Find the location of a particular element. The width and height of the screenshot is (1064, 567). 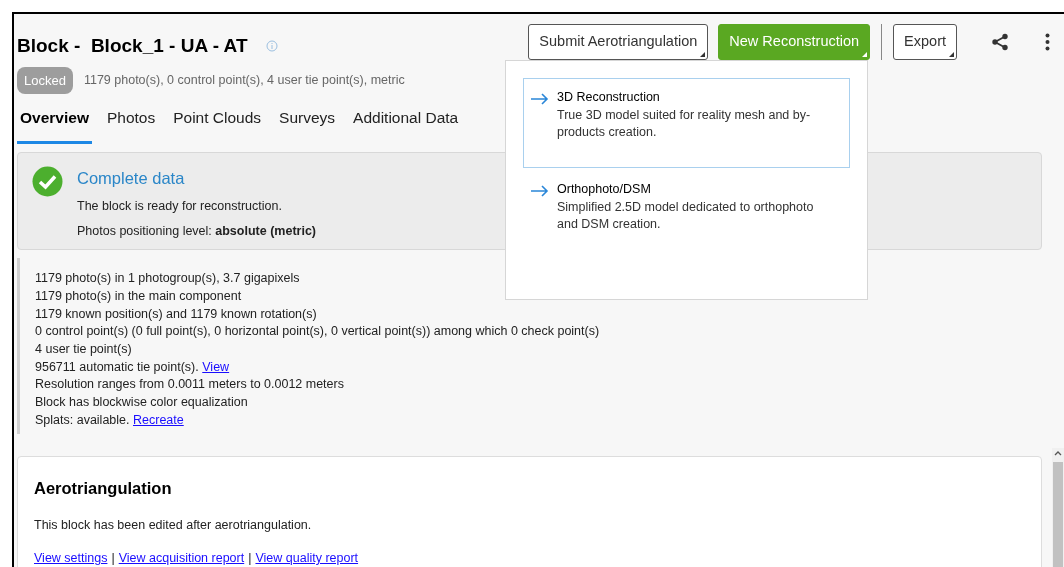

menu-item: 3D Reconstruction True 3D model suited for reality mesh and by-products creation. is located at coordinates (686, 123).